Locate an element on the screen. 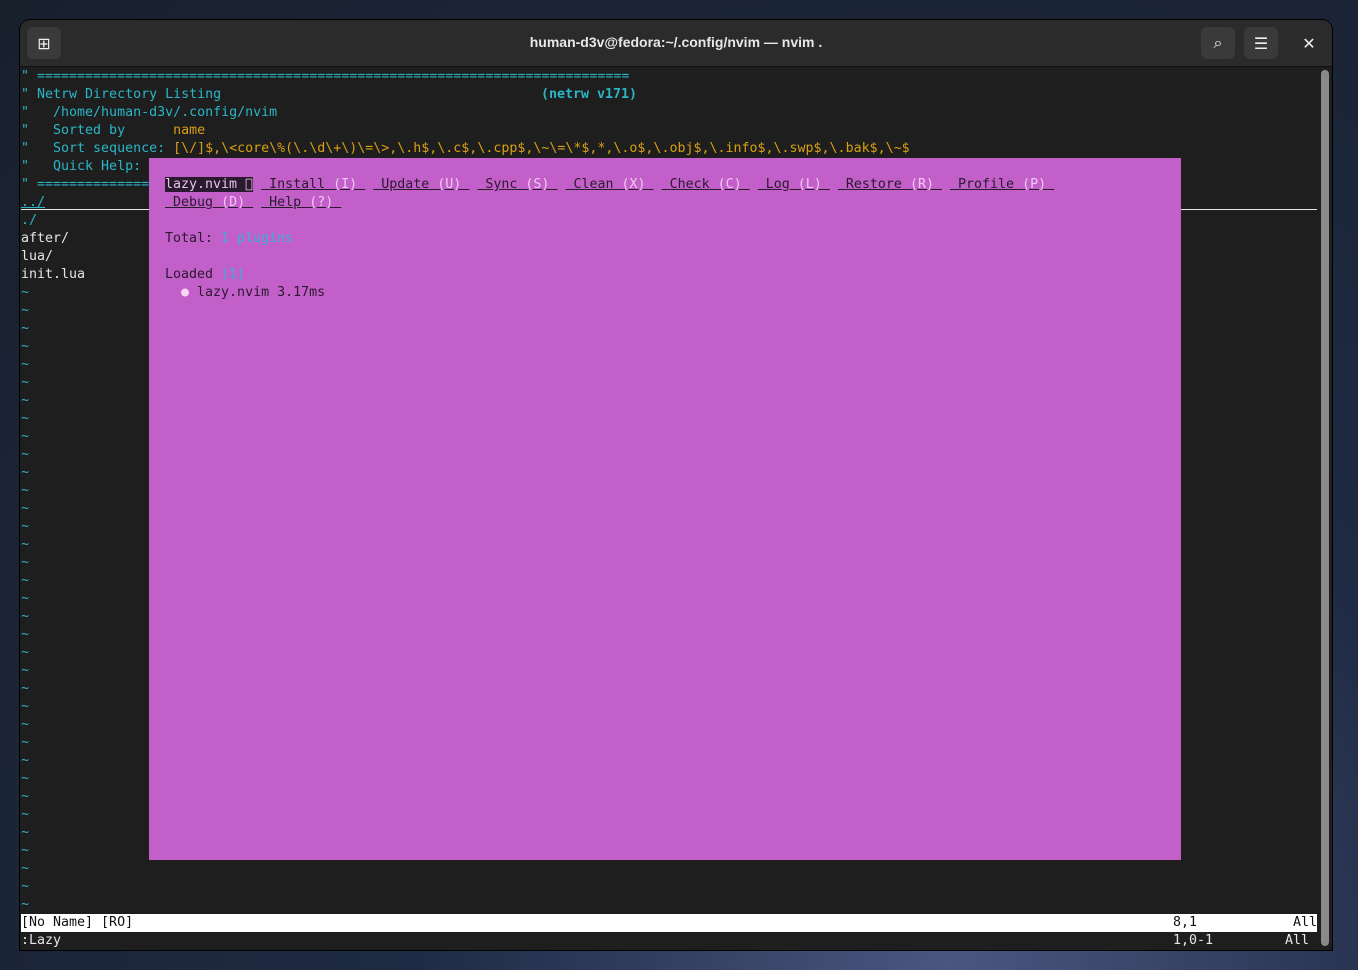  plugin-name: lazy.nvim 3.17ms is located at coordinates (261, 292).